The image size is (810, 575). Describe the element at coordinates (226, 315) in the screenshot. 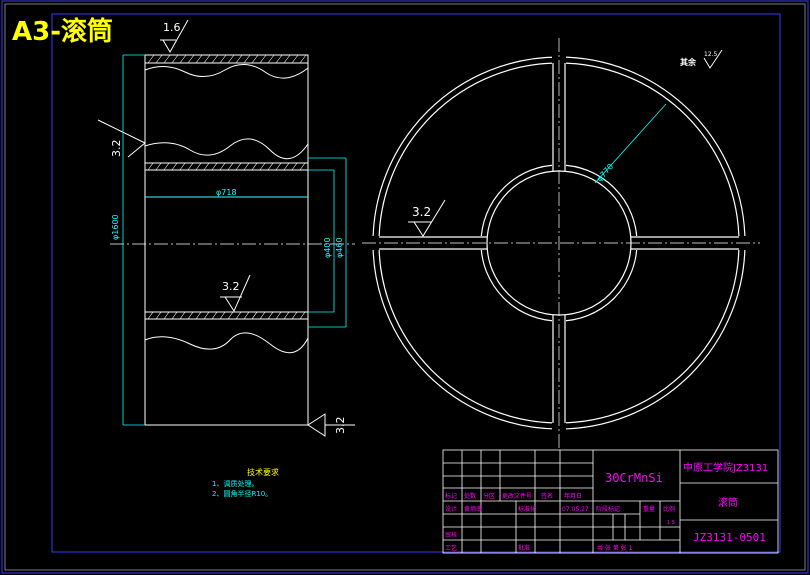

I see `lower-bore-band` at that location.